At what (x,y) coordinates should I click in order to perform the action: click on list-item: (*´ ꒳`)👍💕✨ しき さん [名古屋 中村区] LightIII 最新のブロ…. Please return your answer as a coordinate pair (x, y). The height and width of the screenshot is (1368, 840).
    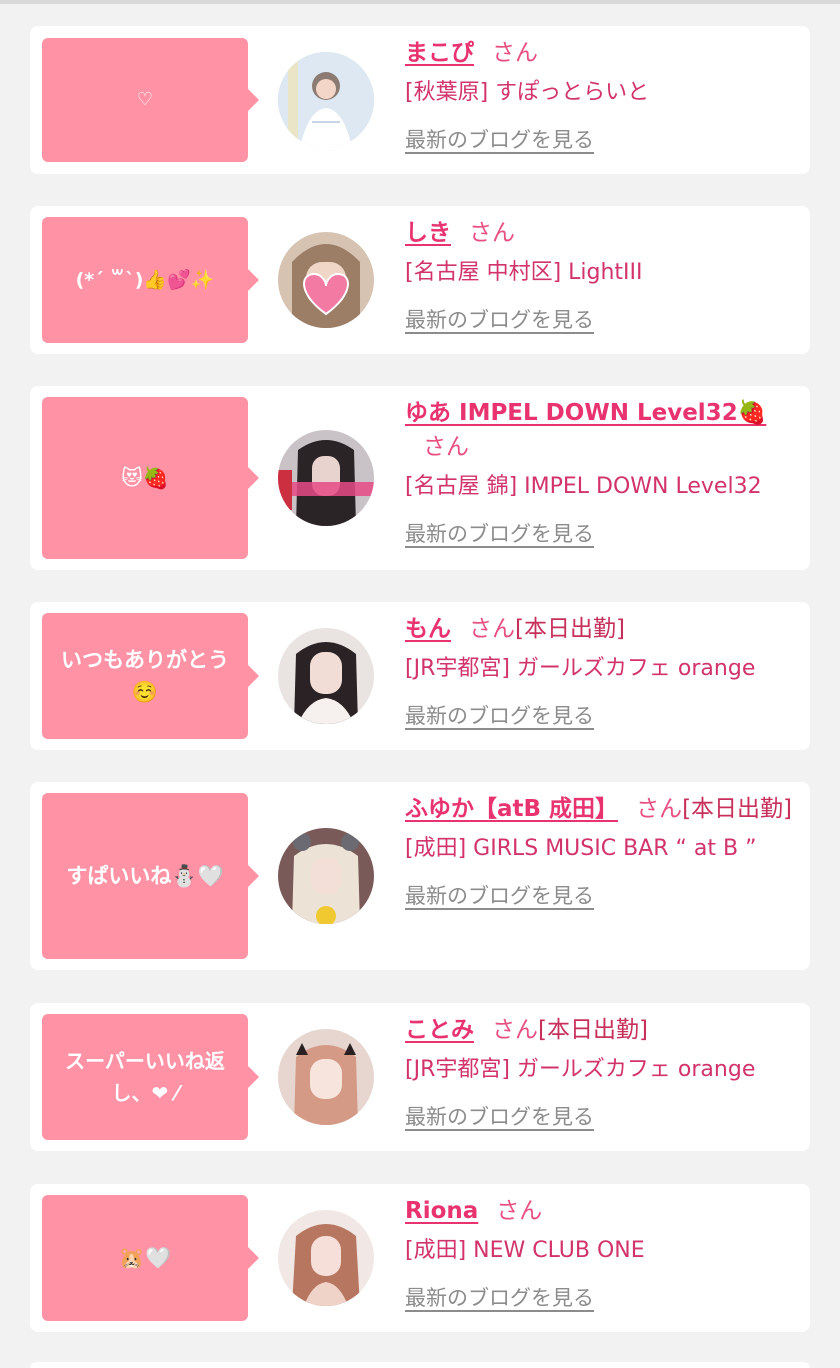
    Looking at the image, I should click on (420, 280).